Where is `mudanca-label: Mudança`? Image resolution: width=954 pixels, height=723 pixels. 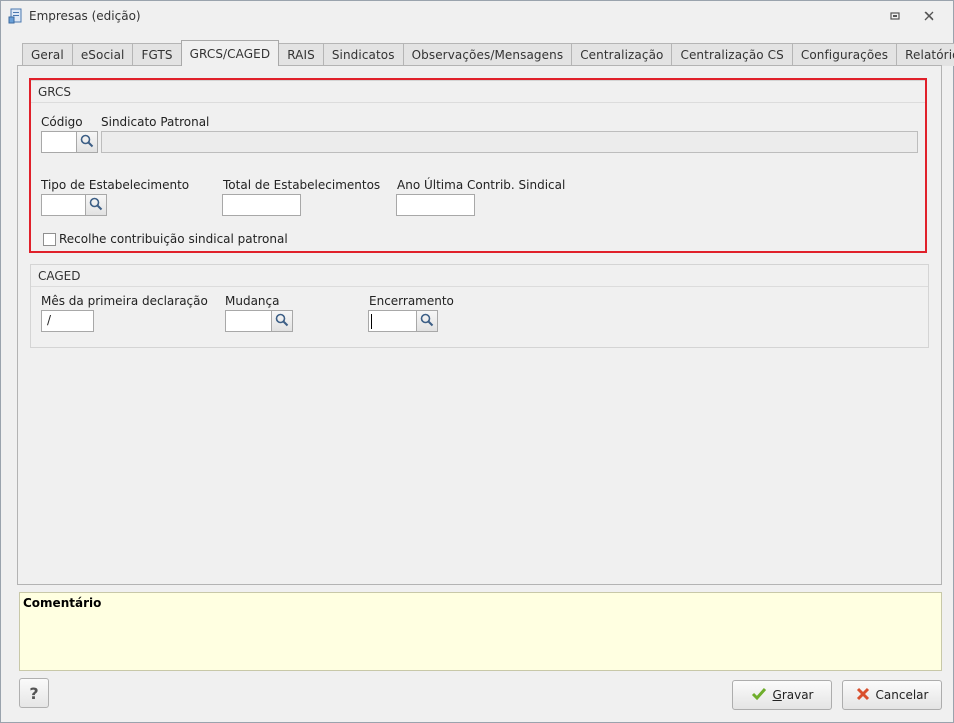 mudanca-label: Mudança is located at coordinates (252, 301).